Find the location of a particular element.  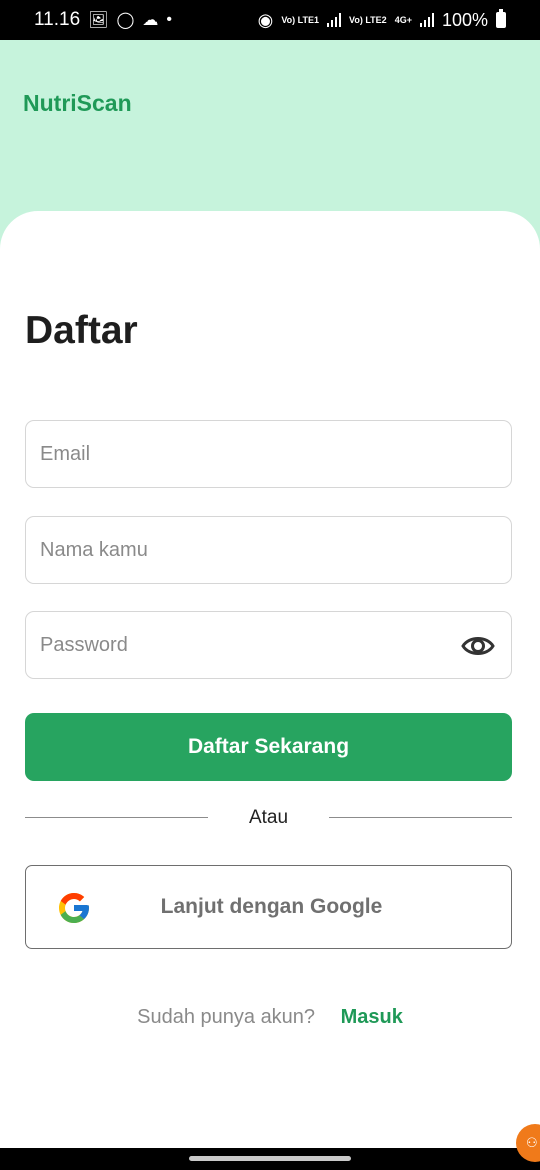

status-left: 11.16 🖼 ◯ ☁ • is located at coordinates (103, 20).